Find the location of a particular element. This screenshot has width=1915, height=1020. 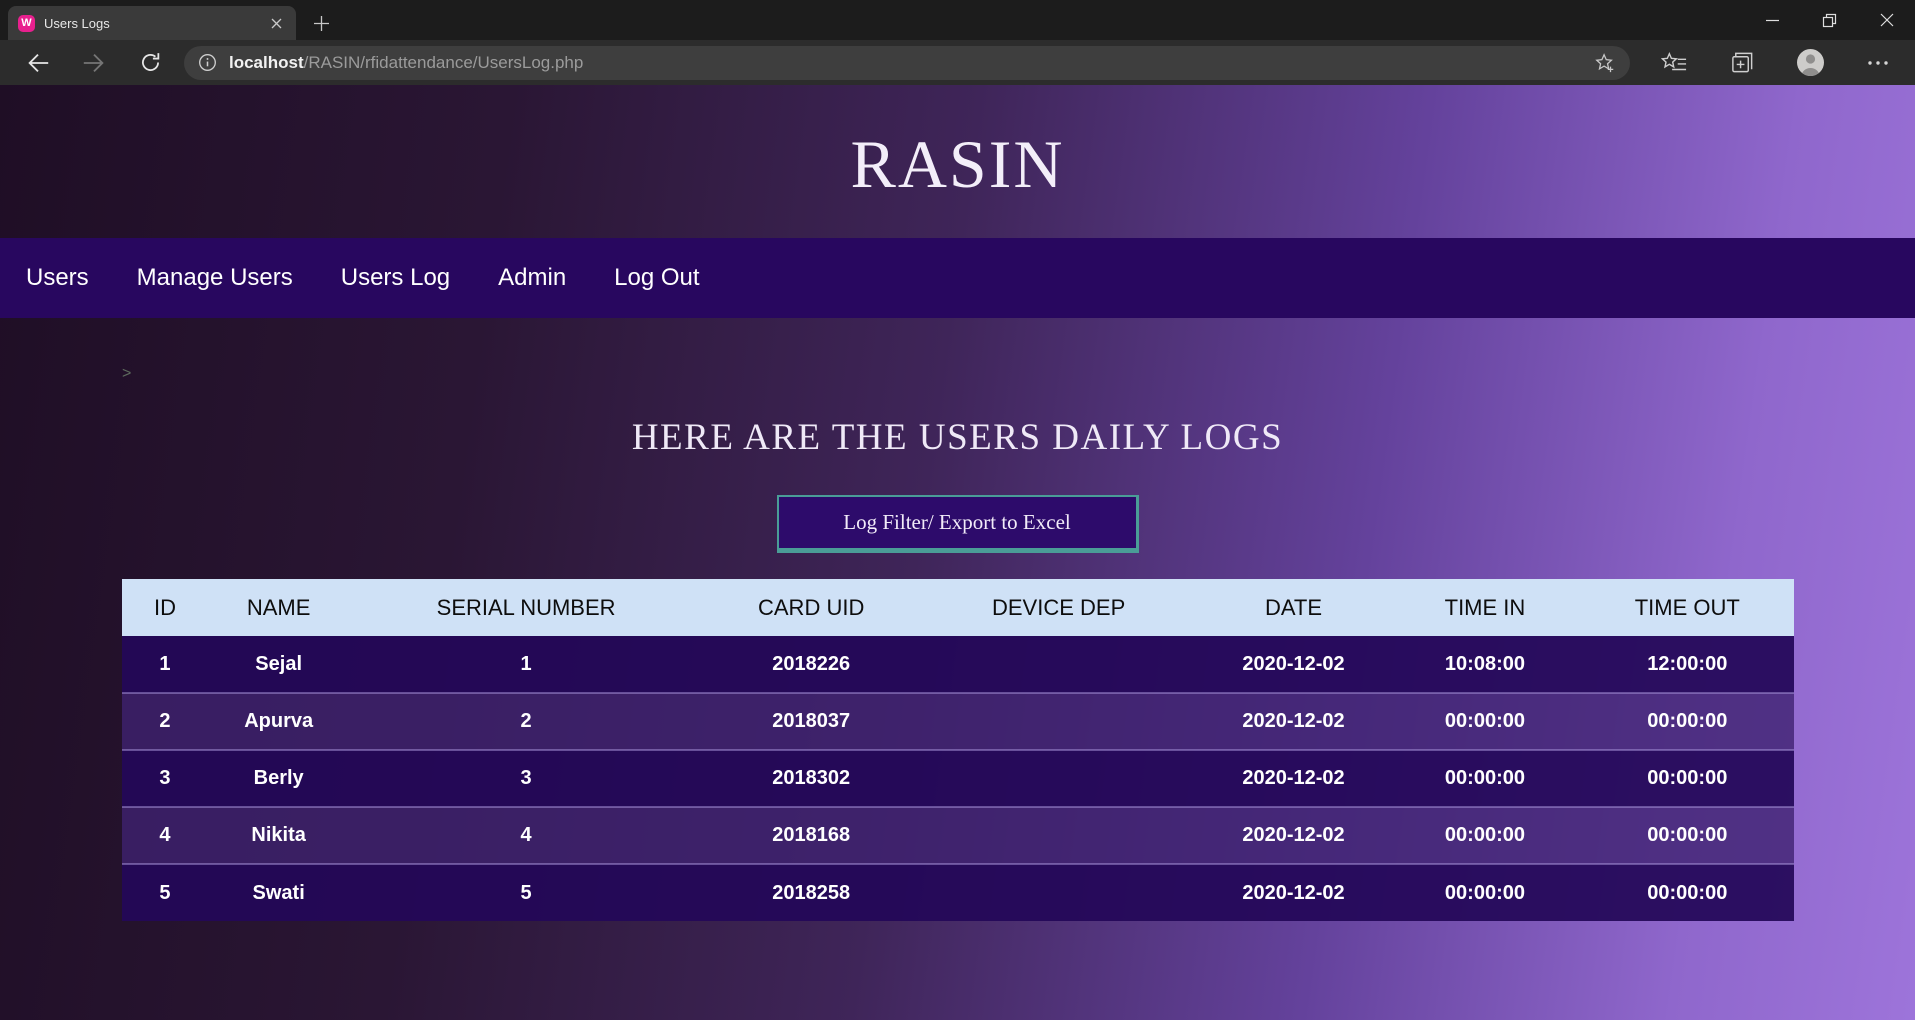

col-device-dep: DEVICE DEP is located at coordinates (1059, 607).